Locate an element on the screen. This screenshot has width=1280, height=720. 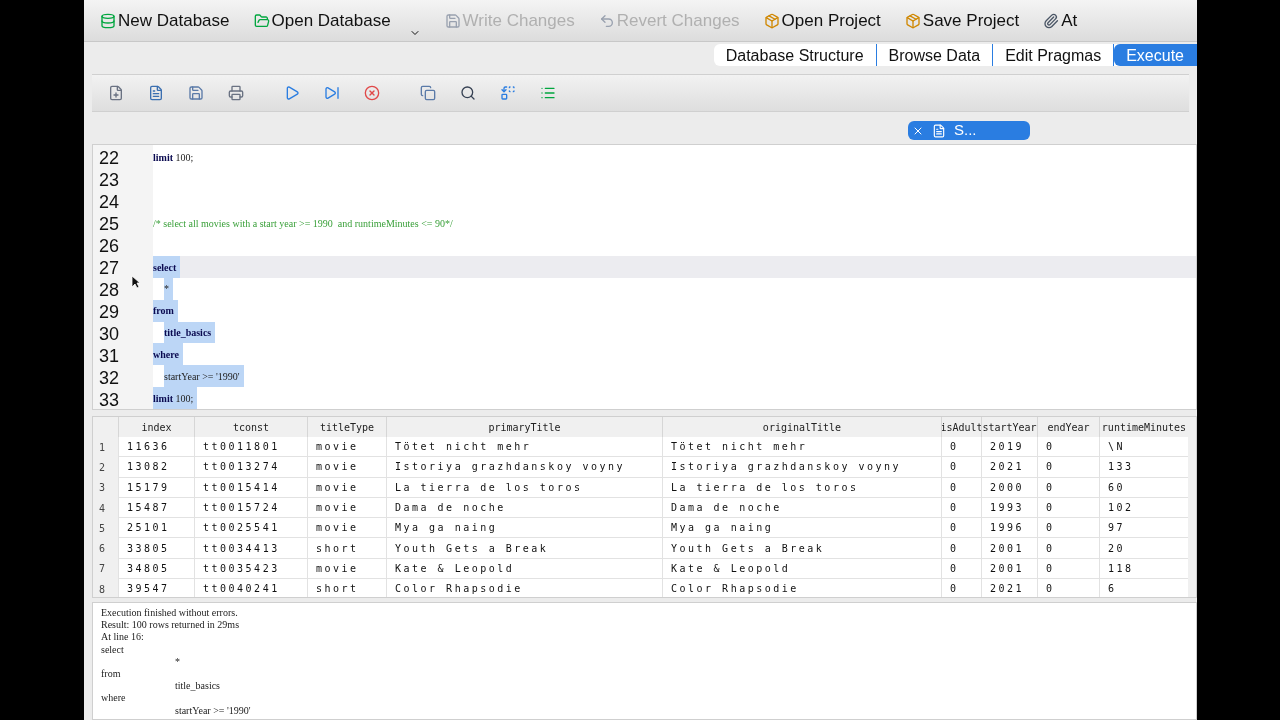
table-cell: Dama de noche is located at coordinates (801, 508).